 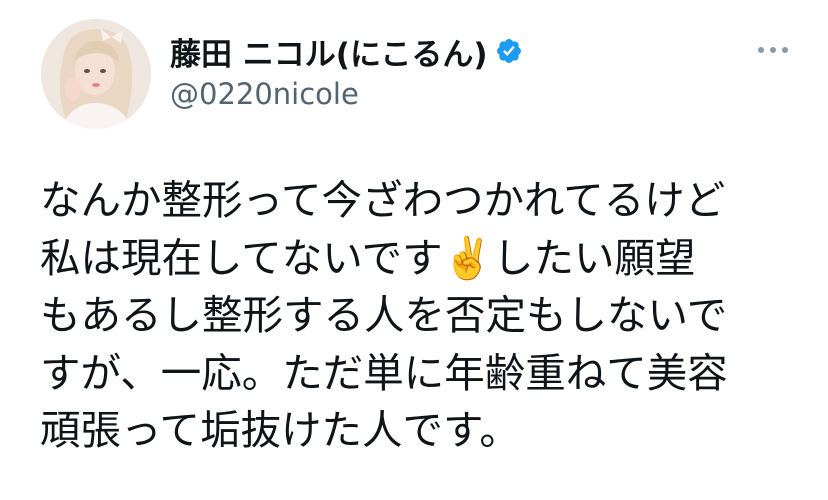 I want to click on author-display-name: 藤田 ニコル(にこるん), so click(x=329, y=51).